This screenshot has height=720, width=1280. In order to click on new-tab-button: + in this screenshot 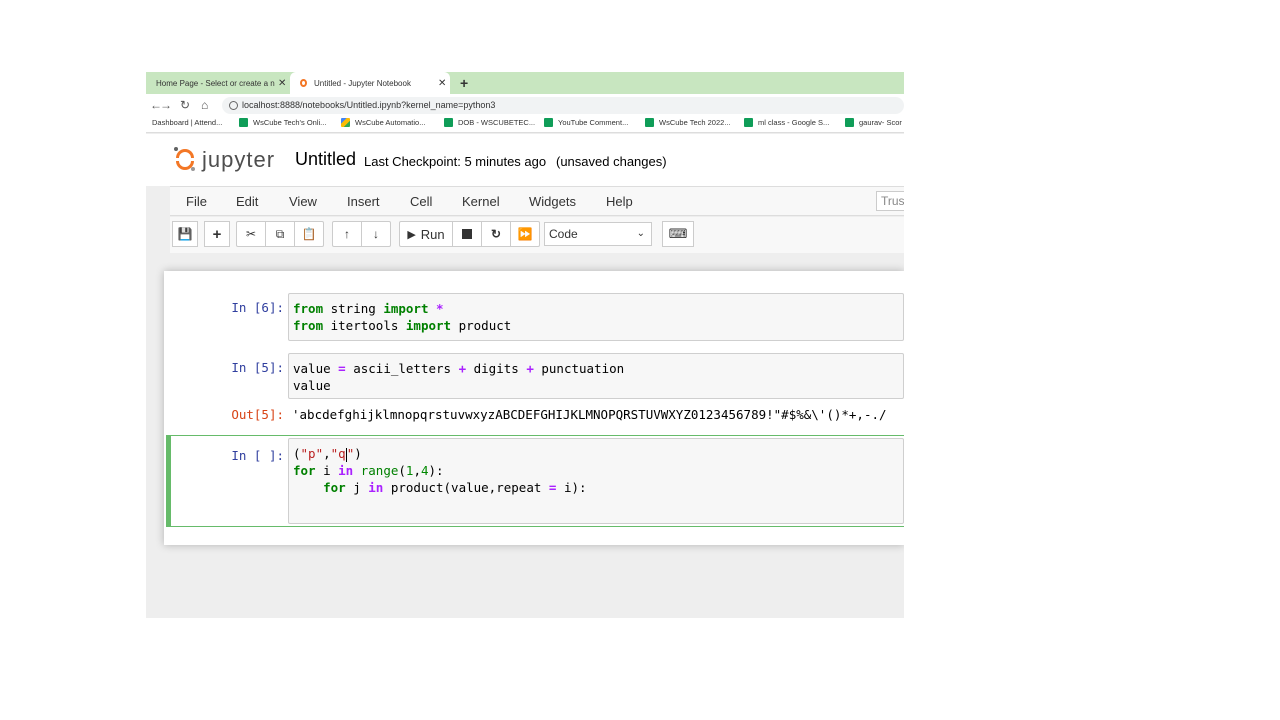, I will do `click(464, 83)`.